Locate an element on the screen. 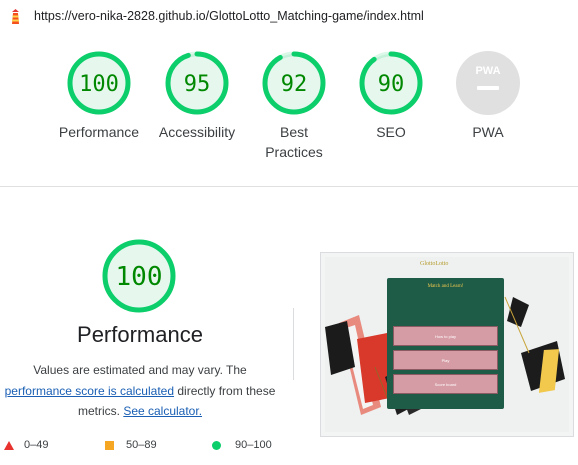 The height and width of the screenshot is (465, 578). see-calculator-link: See calculator. is located at coordinates (162, 411).